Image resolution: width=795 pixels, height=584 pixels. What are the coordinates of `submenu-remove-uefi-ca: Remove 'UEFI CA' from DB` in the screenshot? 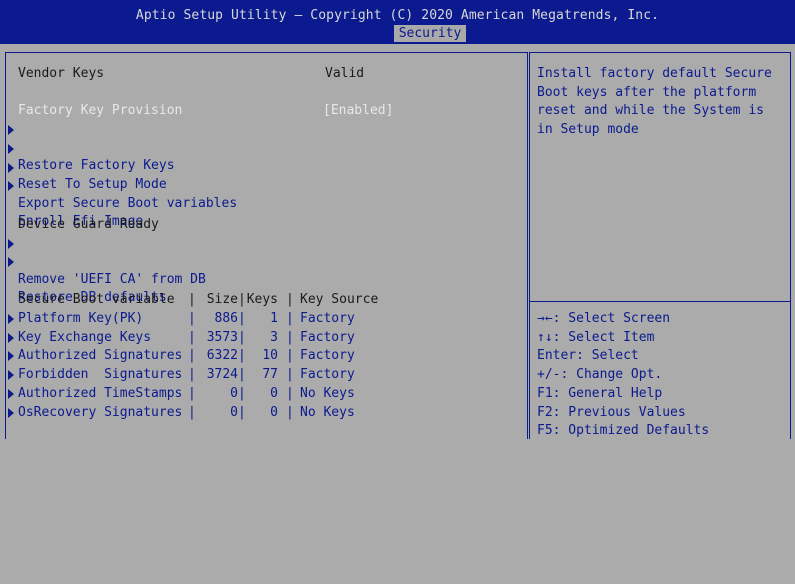 It's located at (258, 261).